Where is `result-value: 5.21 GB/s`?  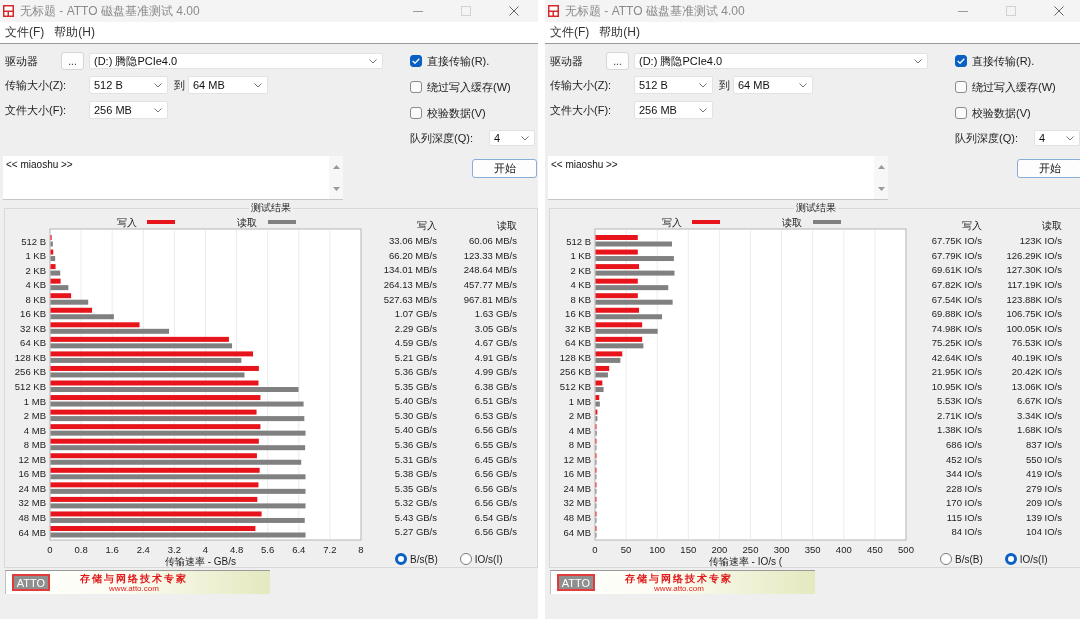
result-value: 5.21 GB/s is located at coordinates (415, 357).